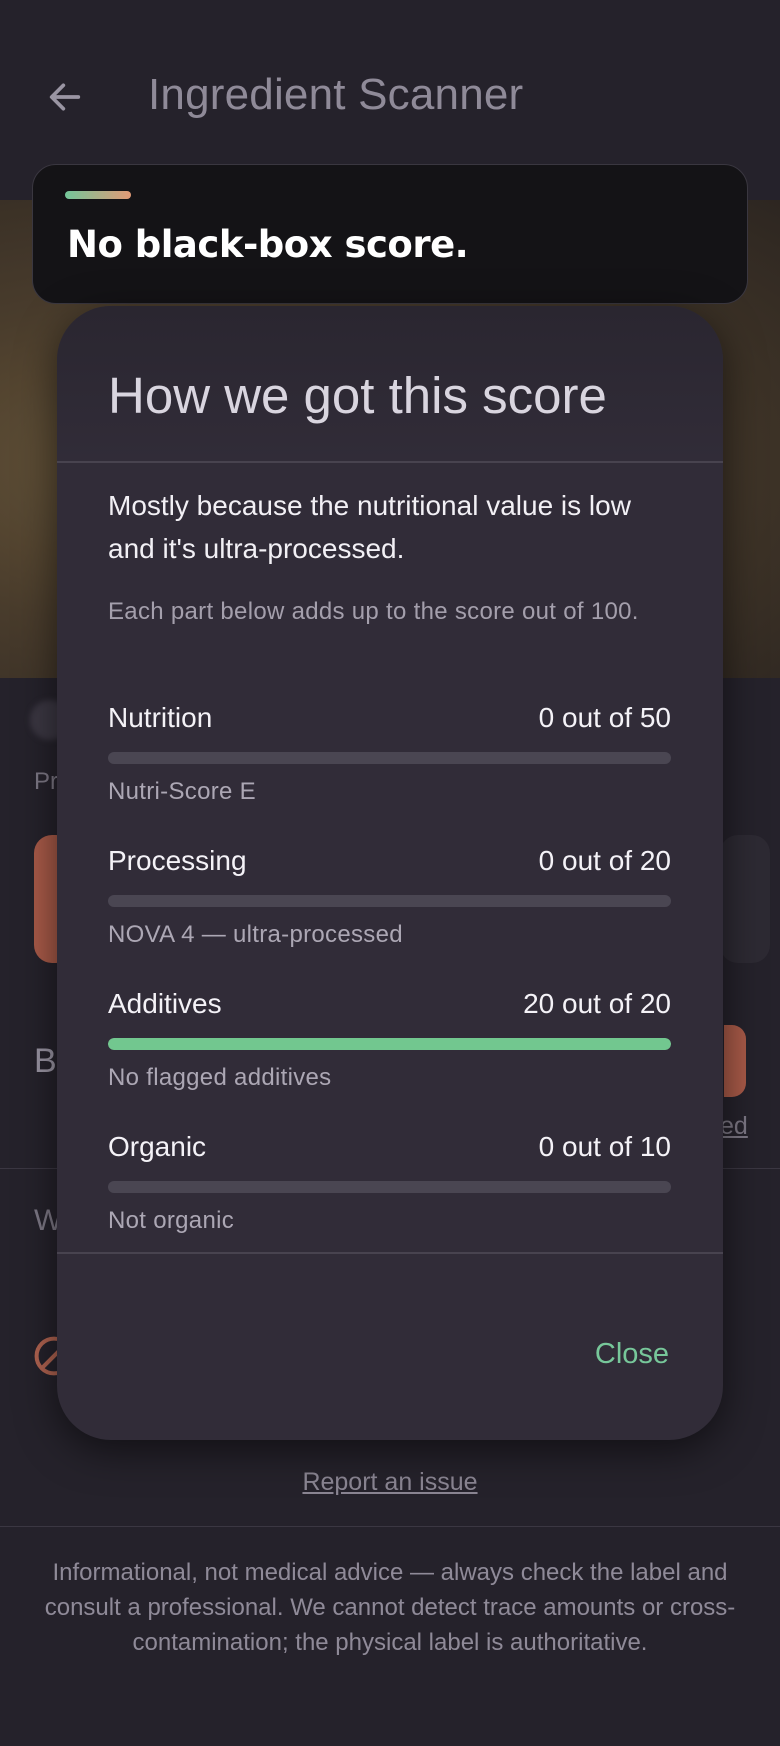  Describe the element at coordinates (357, 395) in the screenshot. I see `dialog-title: How we got this score` at that location.